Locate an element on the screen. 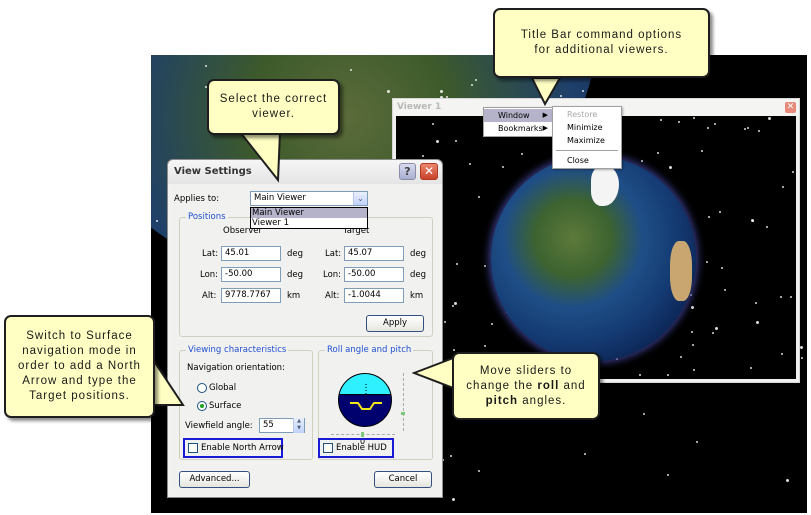 The image size is (811, 515). surface-radio is located at coordinates (202, 406).